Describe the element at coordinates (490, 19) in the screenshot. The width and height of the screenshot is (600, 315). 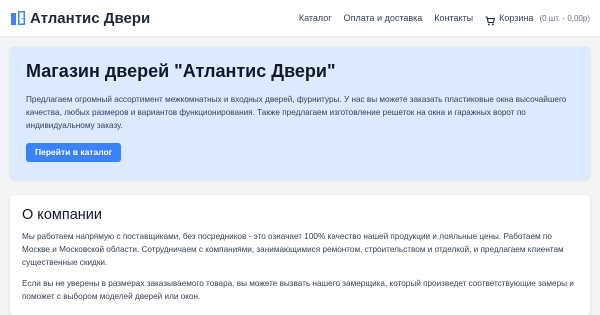
I see `cart-icon` at that location.